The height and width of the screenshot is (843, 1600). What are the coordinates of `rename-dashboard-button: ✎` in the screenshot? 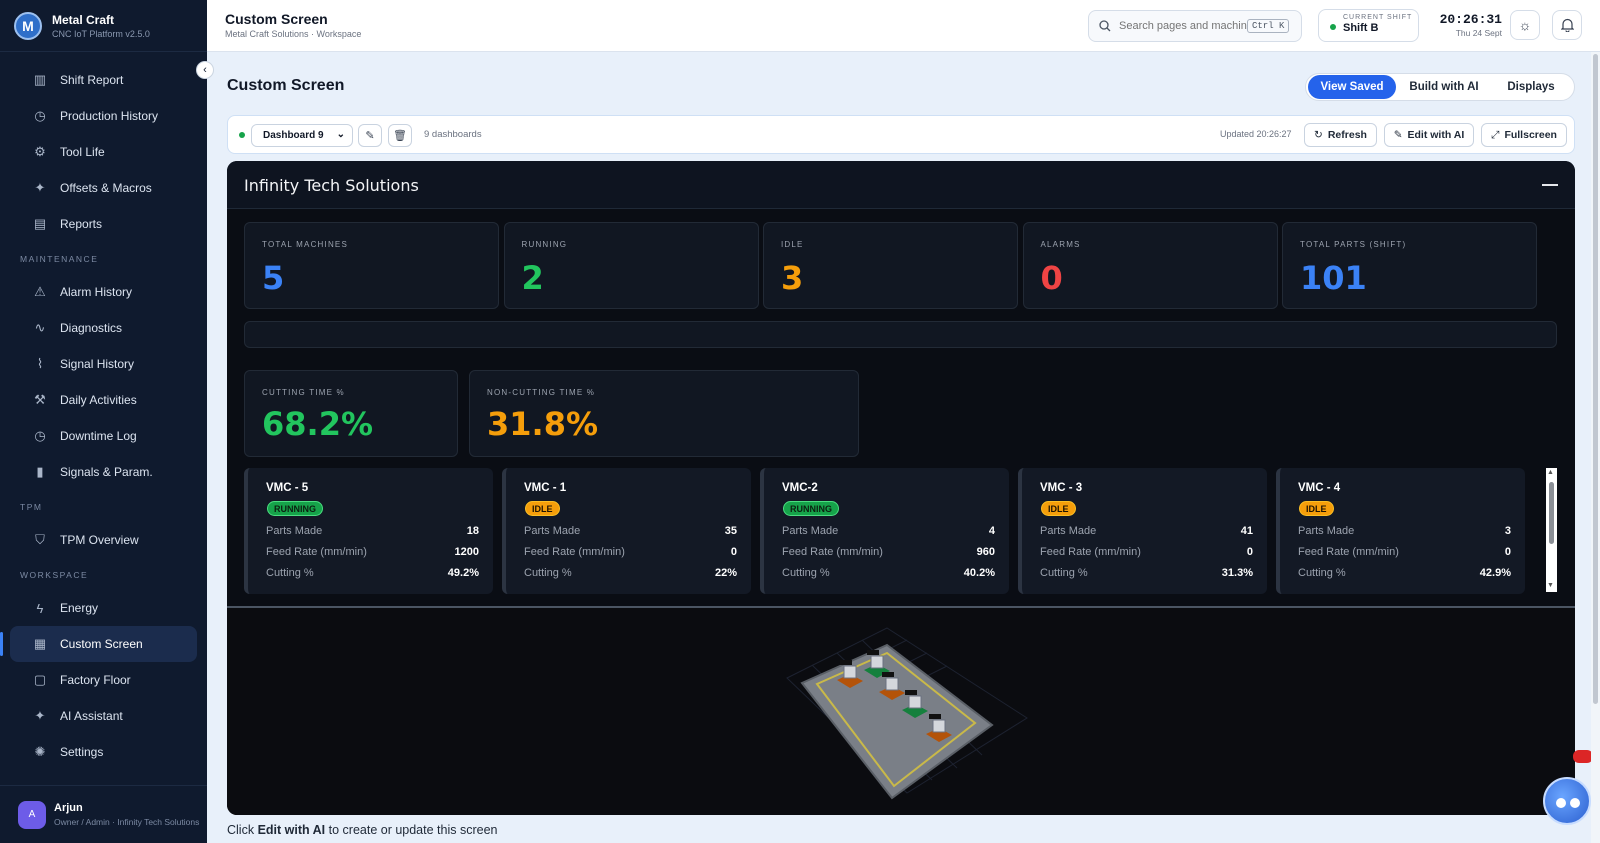 It's located at (370, 135).